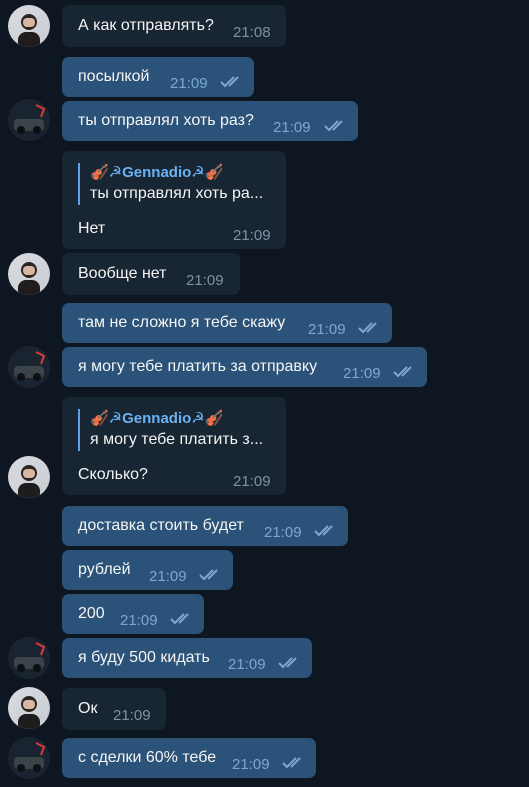  I want to click on message-text: доставка стоить будет, so click(161, 525).